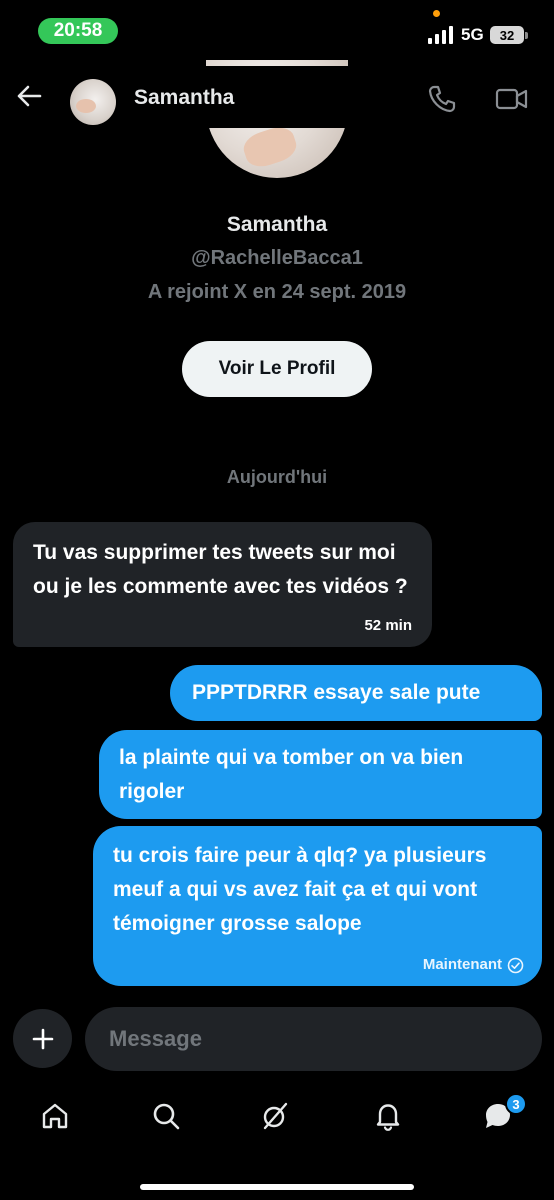  Describe the element at coordinates (388, 625) in the screenshot. I see `message-time: 52 min` at that location.